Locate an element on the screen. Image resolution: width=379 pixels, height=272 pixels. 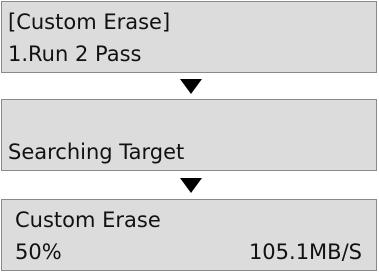
progress-percent: 50% is located at coordinates (38, 252).